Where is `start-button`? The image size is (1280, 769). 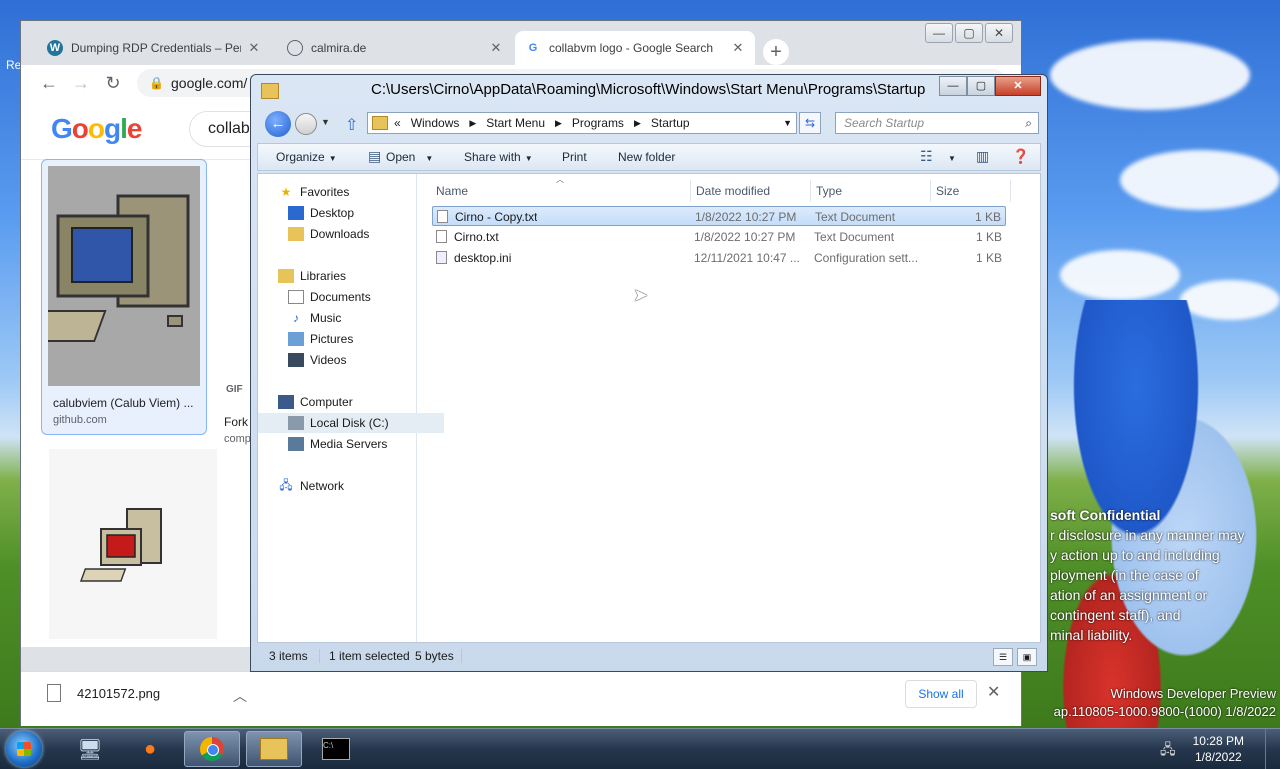 start-button is located at coordinates (24, 749).